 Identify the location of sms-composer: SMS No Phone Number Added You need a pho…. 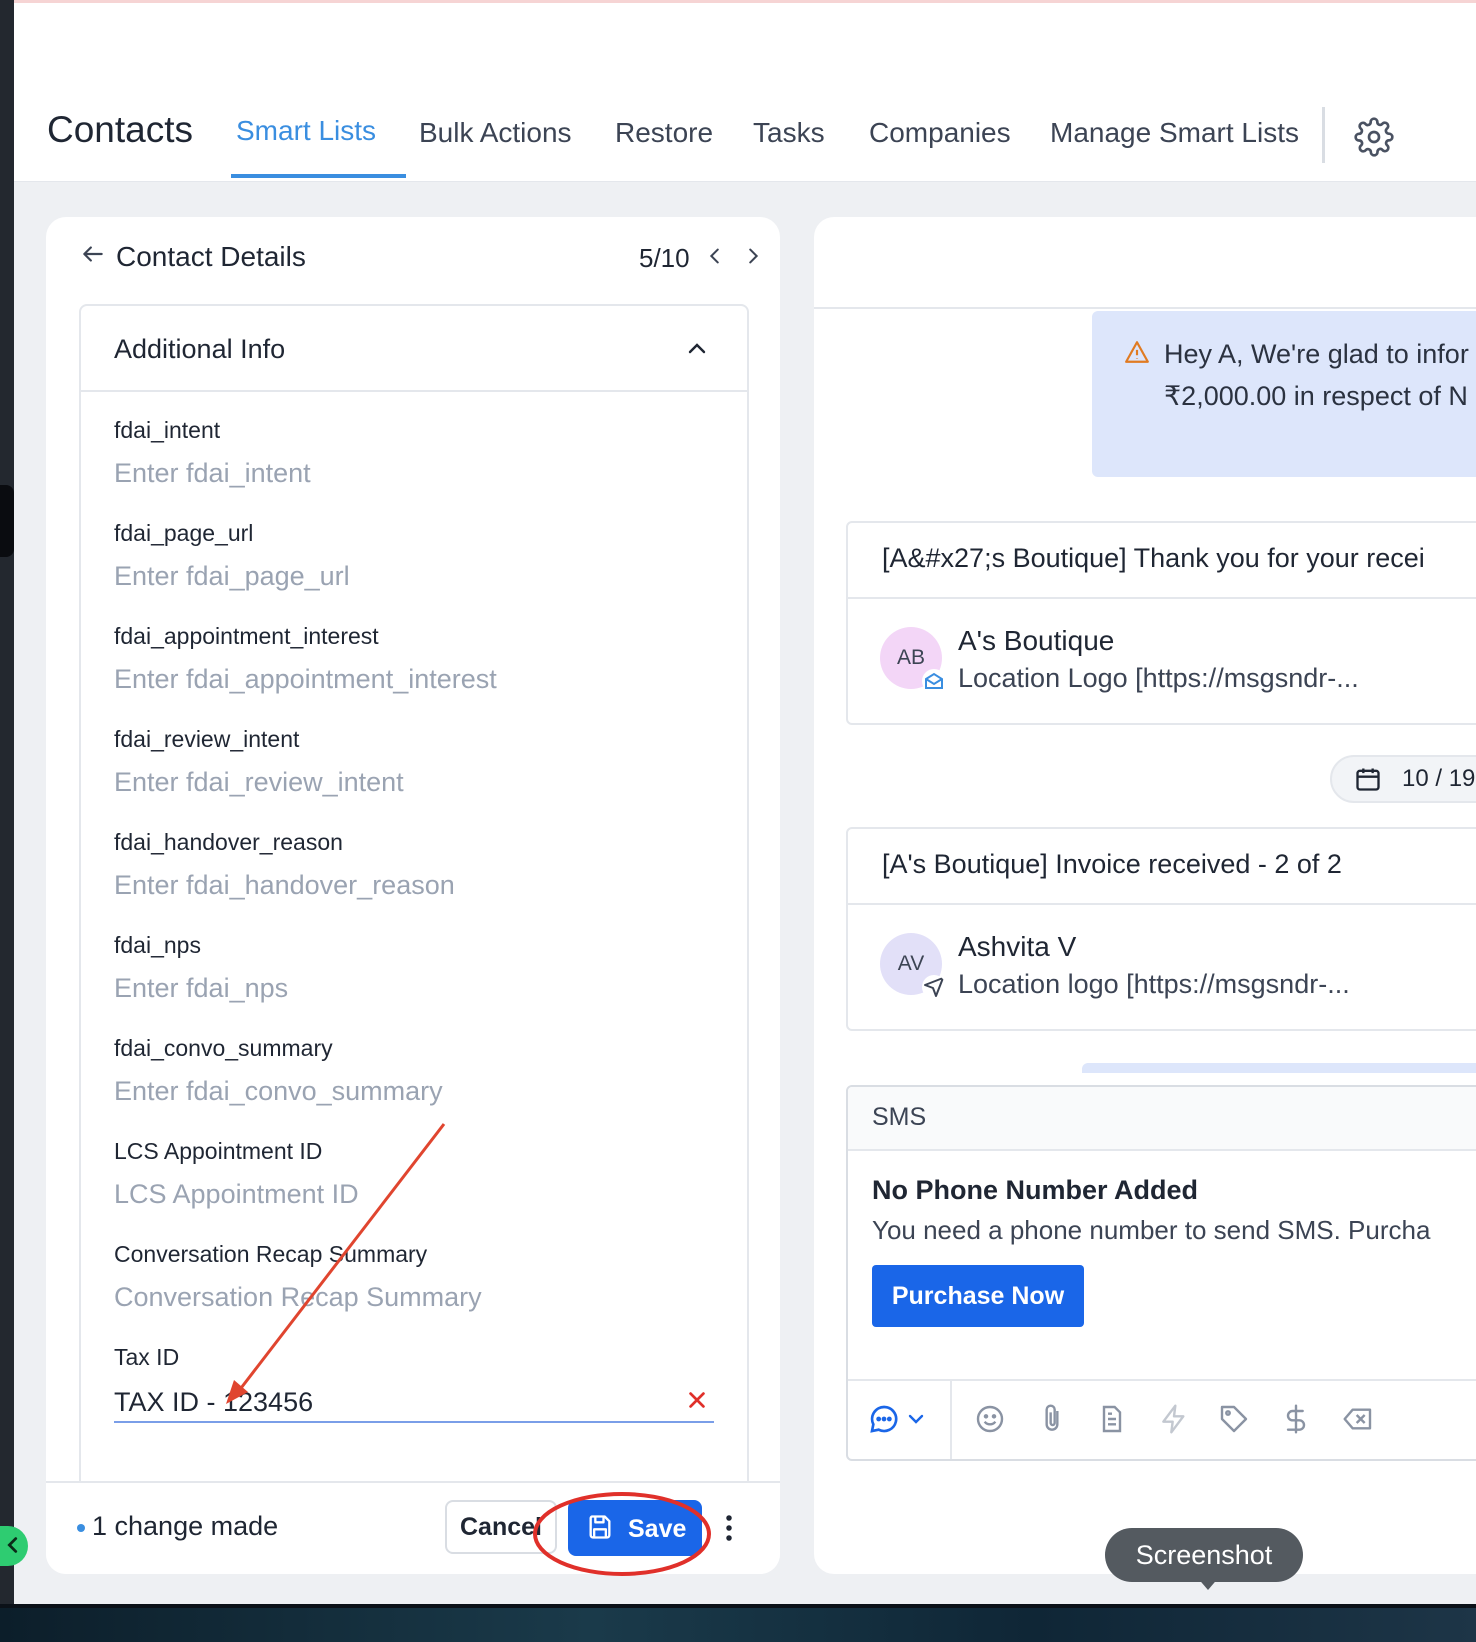
(1161, 1273).